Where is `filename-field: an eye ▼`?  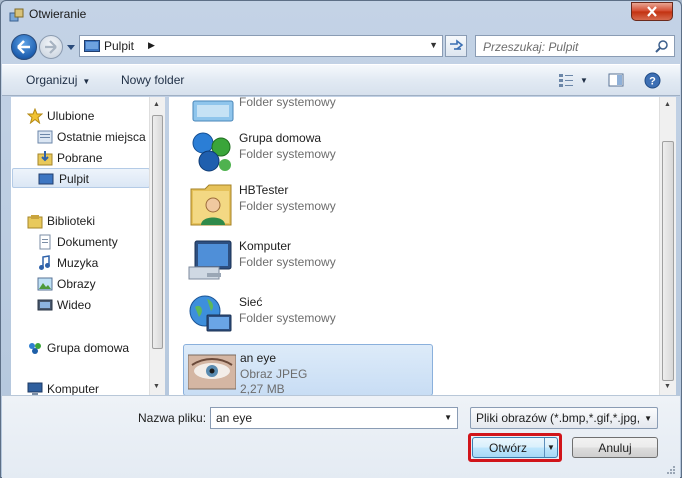
filename-field: an eye ▼ is located at coordinates (334, 418).